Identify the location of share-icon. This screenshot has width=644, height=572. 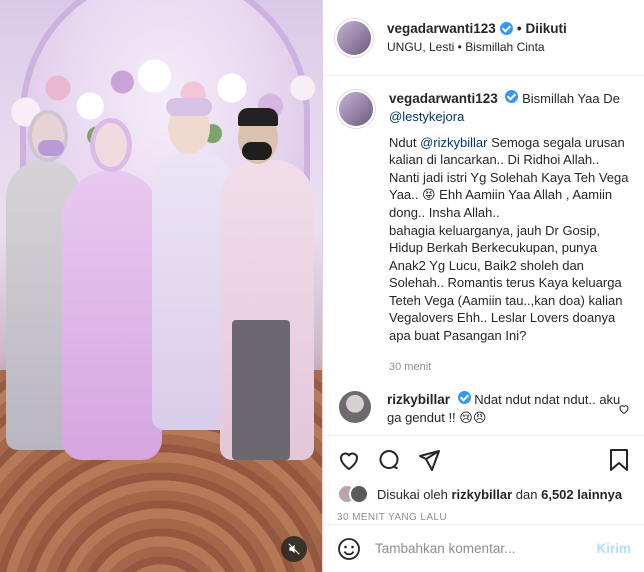
(429, 460).